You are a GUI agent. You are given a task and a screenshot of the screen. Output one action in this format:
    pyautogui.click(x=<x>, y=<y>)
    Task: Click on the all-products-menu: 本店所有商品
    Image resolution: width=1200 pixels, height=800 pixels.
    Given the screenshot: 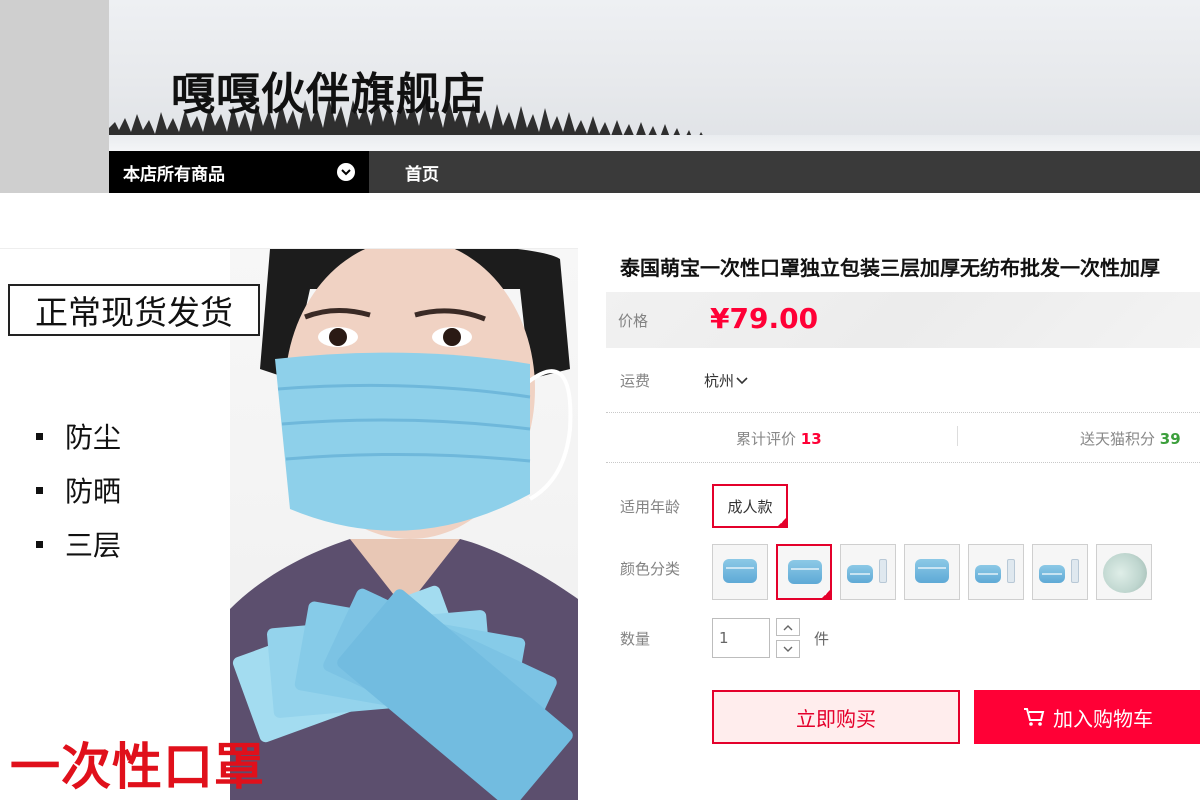 What is the action you would take?
    pyautogui.click(x=239, y=172)
    